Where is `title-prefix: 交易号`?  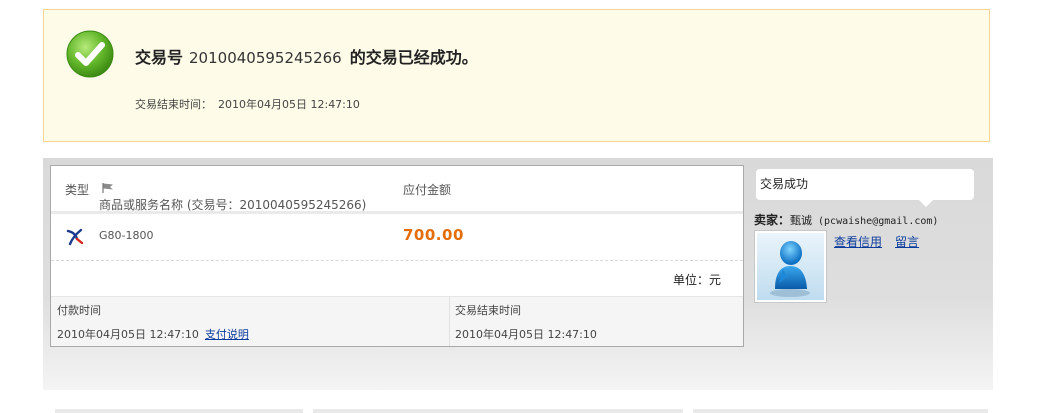 title-prefix: 交易号 is located at coordinates (159, 57).